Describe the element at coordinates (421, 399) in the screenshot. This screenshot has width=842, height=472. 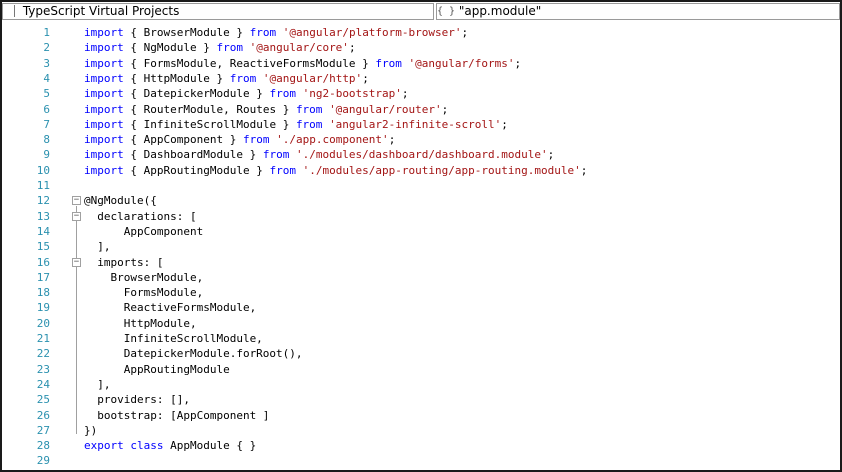
I see `code-line: 25 providers: [],` at that location.